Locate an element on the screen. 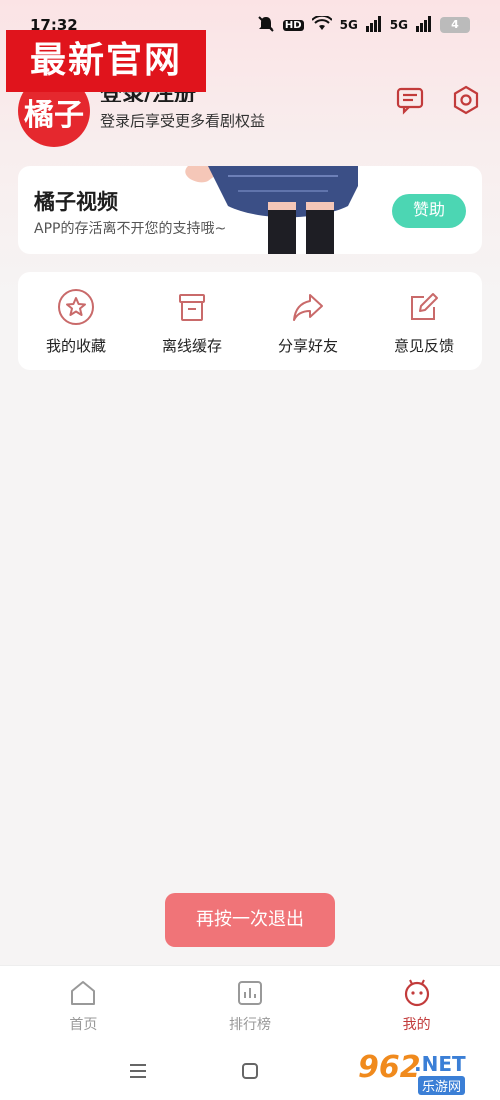 This screenshot has width=500, height=1100. logo-number: 962 is located at coordinates (389, 1067).